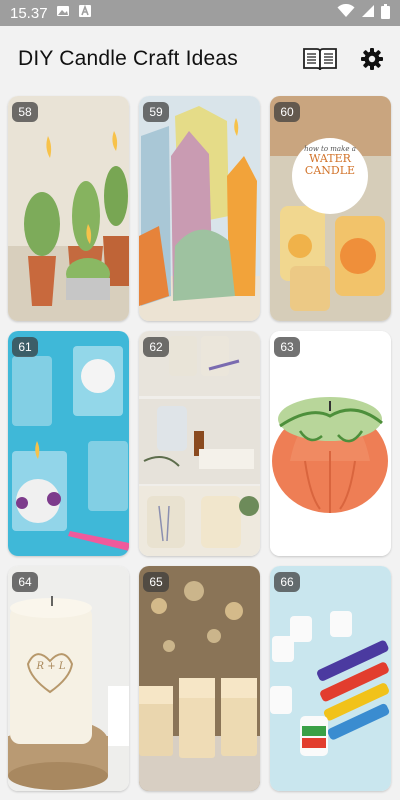  Describe the element at coordinates (25, 582) in the screenshot. I see `card-number-badge: 64` at that location.